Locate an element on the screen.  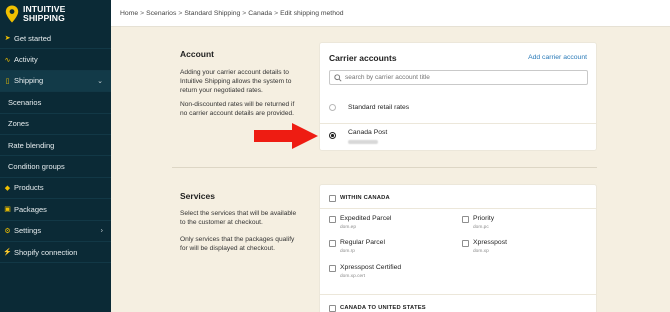
sidebar-item-label: Get started is located at coordinates (33, 38).